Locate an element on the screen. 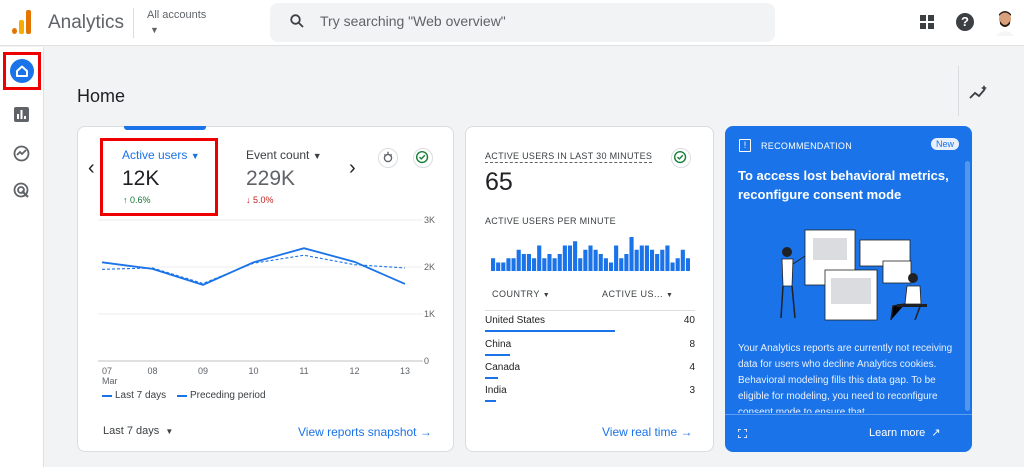 This screenshot has height=467, width=1024. per-minute-title: ACTIVE USERS PER MINUTE is located at coordinates (550, 221).